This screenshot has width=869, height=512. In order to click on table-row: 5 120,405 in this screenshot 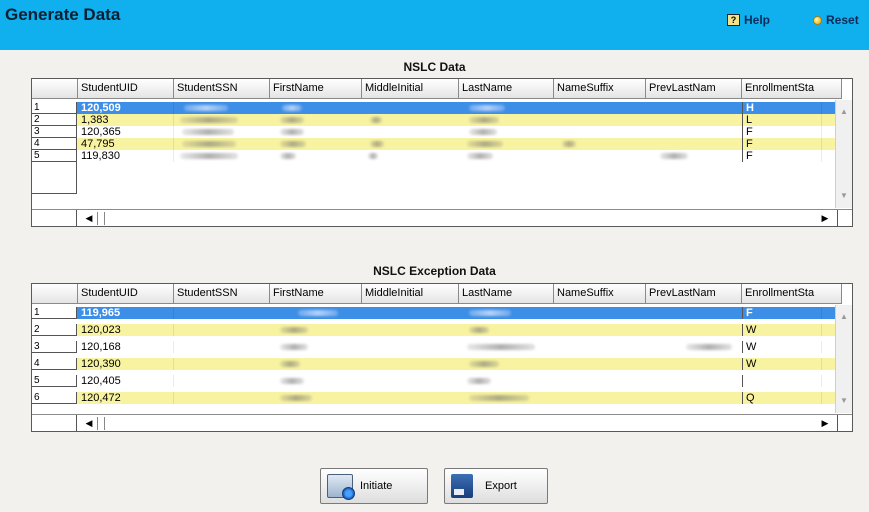, I will do `click(437, 381)`.